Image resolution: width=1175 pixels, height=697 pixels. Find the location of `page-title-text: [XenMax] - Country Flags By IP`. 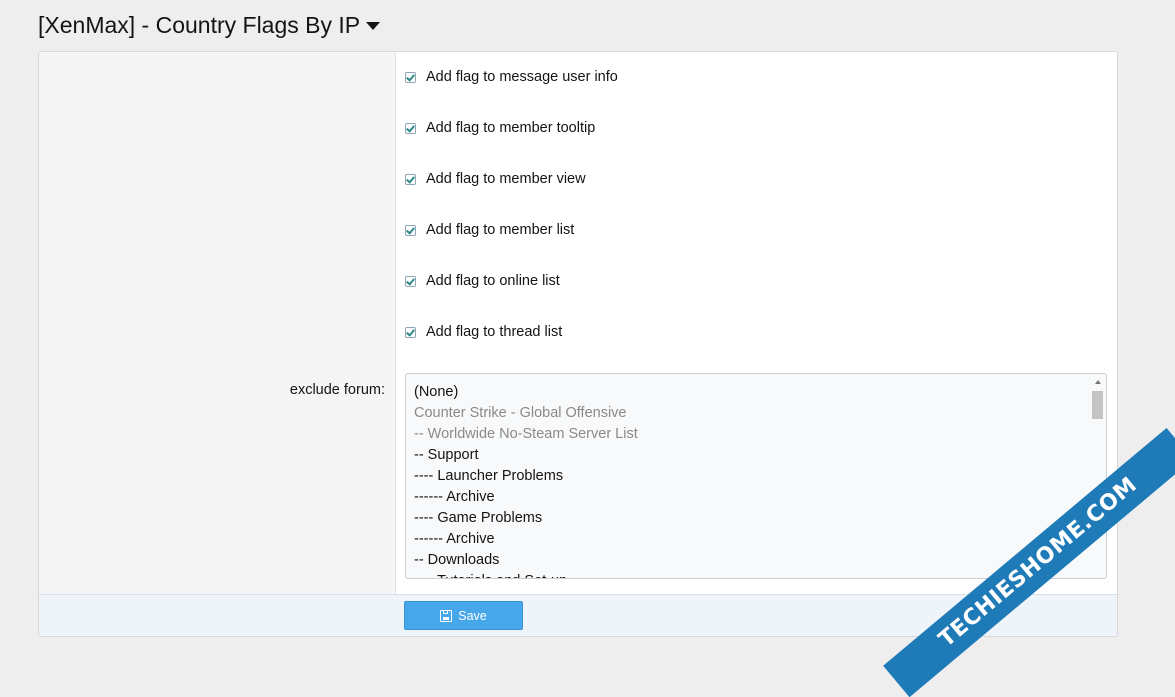

page-title-text: [XenMax] - Country Flags By IP is located at coordinates (199, 25).